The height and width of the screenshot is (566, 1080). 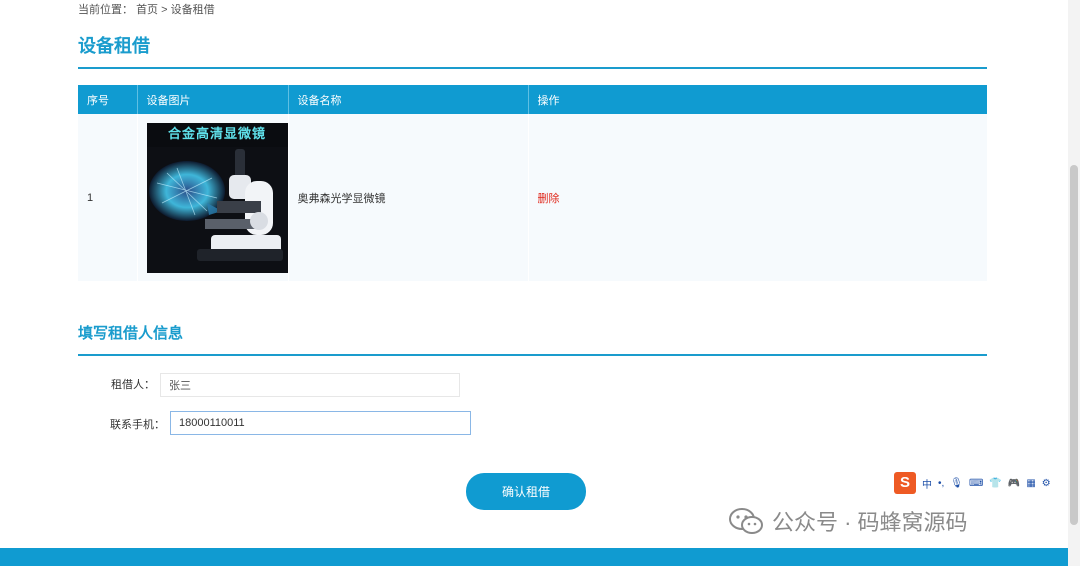 What do you see at coordinates (956, 483) in the screenshot?
I see `microphone-icon: 🎙` at bounding box center [956, 483].